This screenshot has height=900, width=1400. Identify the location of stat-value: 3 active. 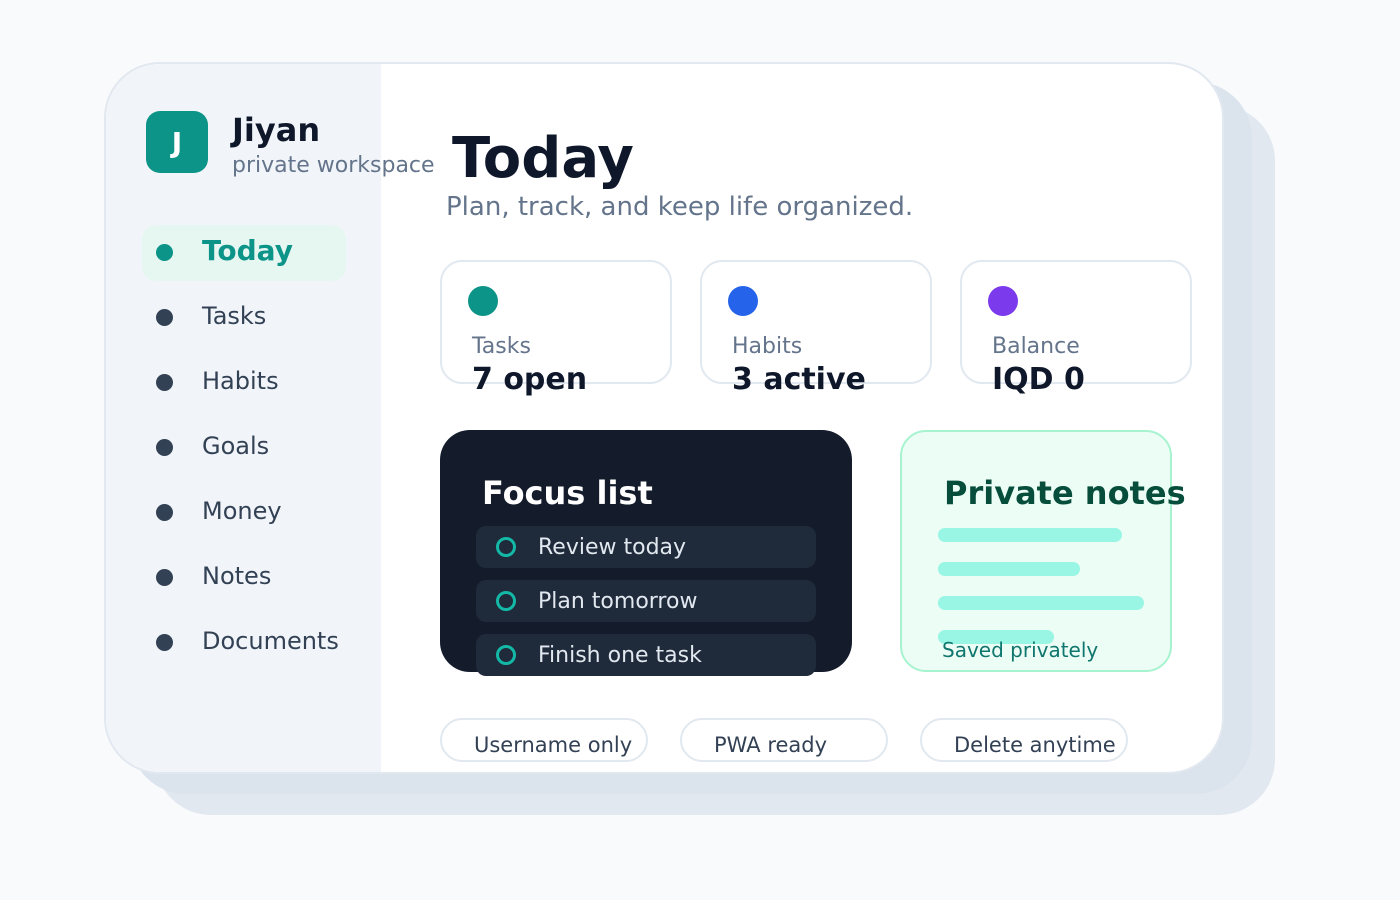
(799, 379).